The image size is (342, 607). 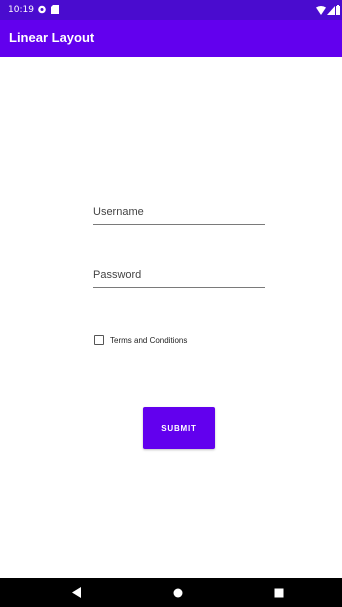 I want to click on status-bar: 10:19, so click(x=171, y=10).